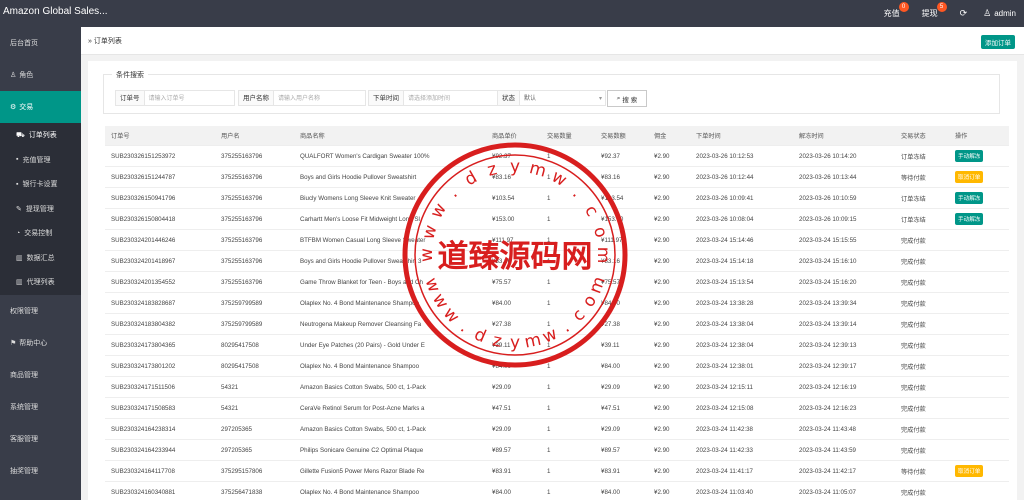 The height and width of the screenshot is (500, 1024). Describe the element at coordinates (503, 198) in the screenshot. I see `table-cell: ¥103.54` at that location.